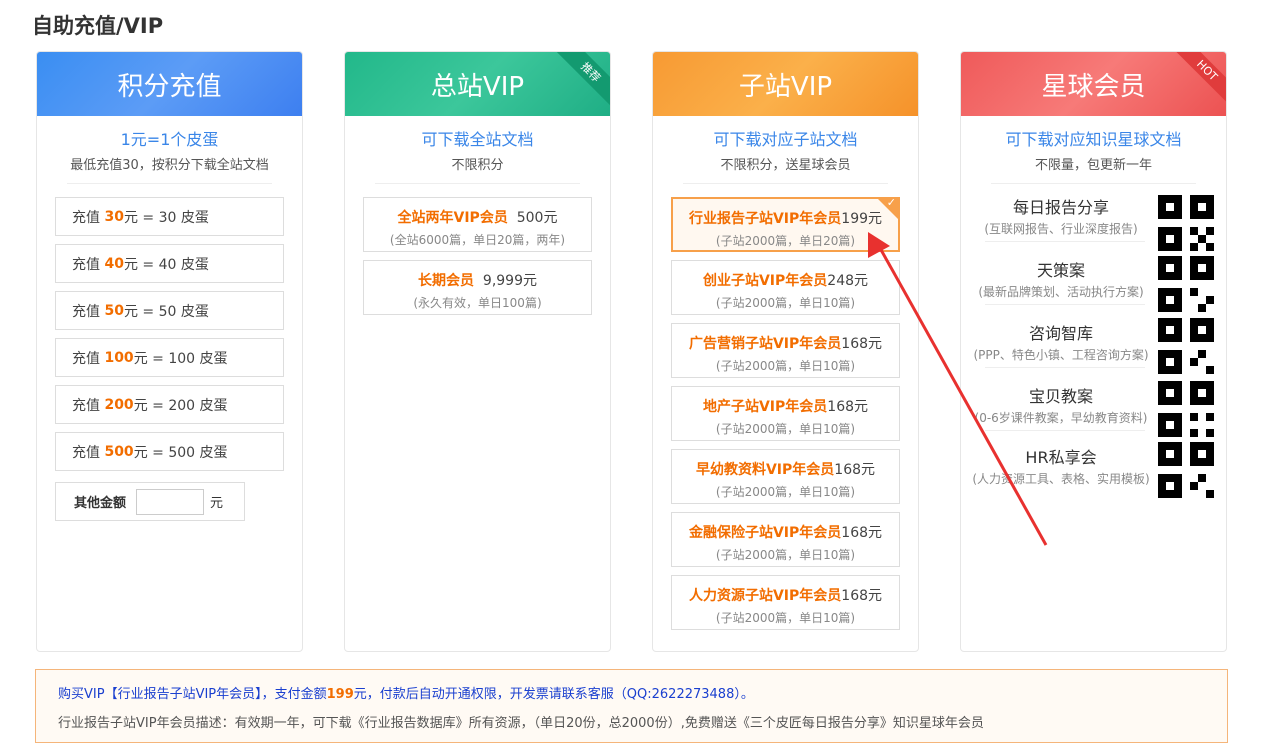 This screenshot has width=1270, height=755. Describe the element at coordinates (1061, 404) in the screenshot. I see `planet-item: 宝贝教案 (0-6岁课件教案，早幼教育资料)` at that location.